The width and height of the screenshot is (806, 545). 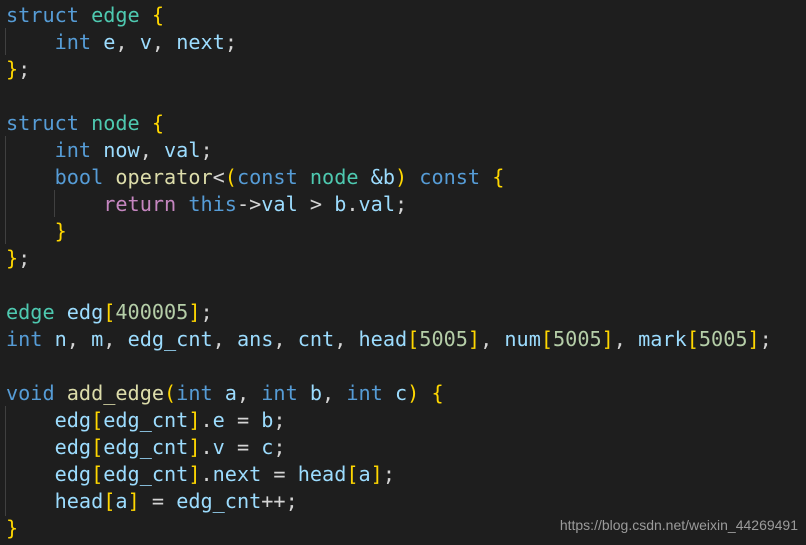 I want to click on code-token: m, so click(x=97, y=339).